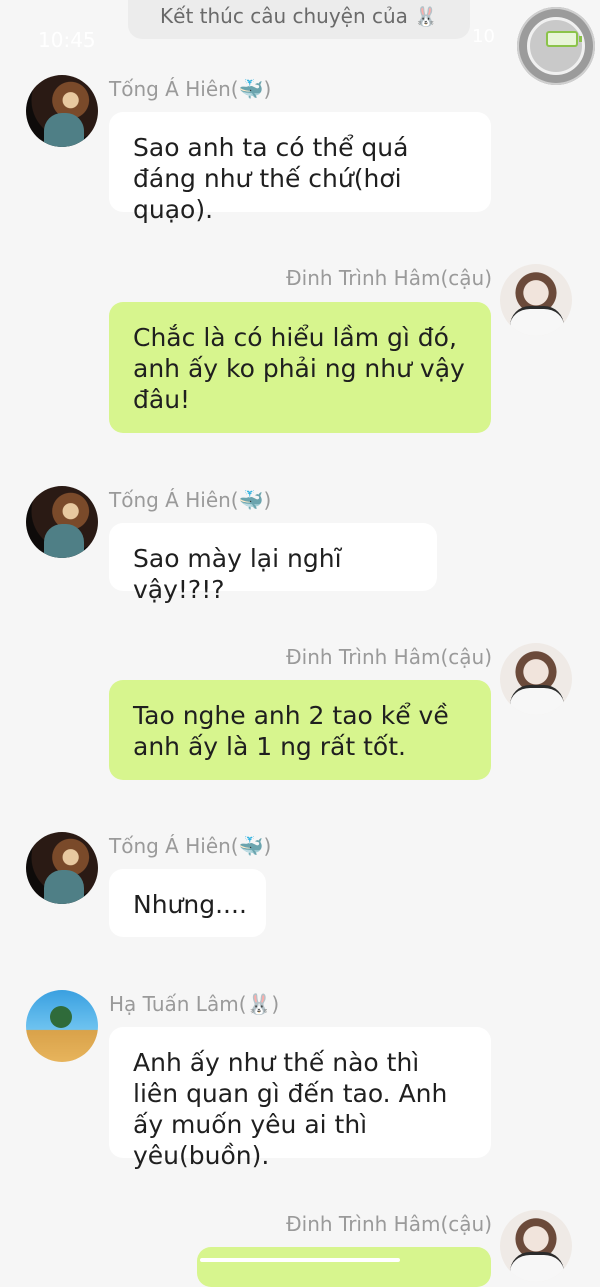  Describe the element at coordinates (284, 16) in the screenshot. I see `story-end-text: Kết thúc câu chuyện của` at that location.